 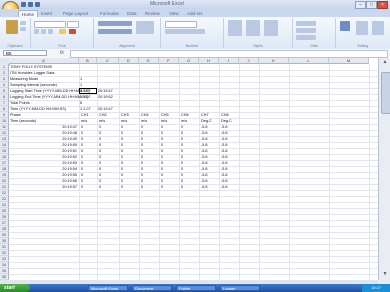 What do you see at coordinates (25, 53) in the screenshot?
I see `name-box: B5` at bounding box center [25, 53].